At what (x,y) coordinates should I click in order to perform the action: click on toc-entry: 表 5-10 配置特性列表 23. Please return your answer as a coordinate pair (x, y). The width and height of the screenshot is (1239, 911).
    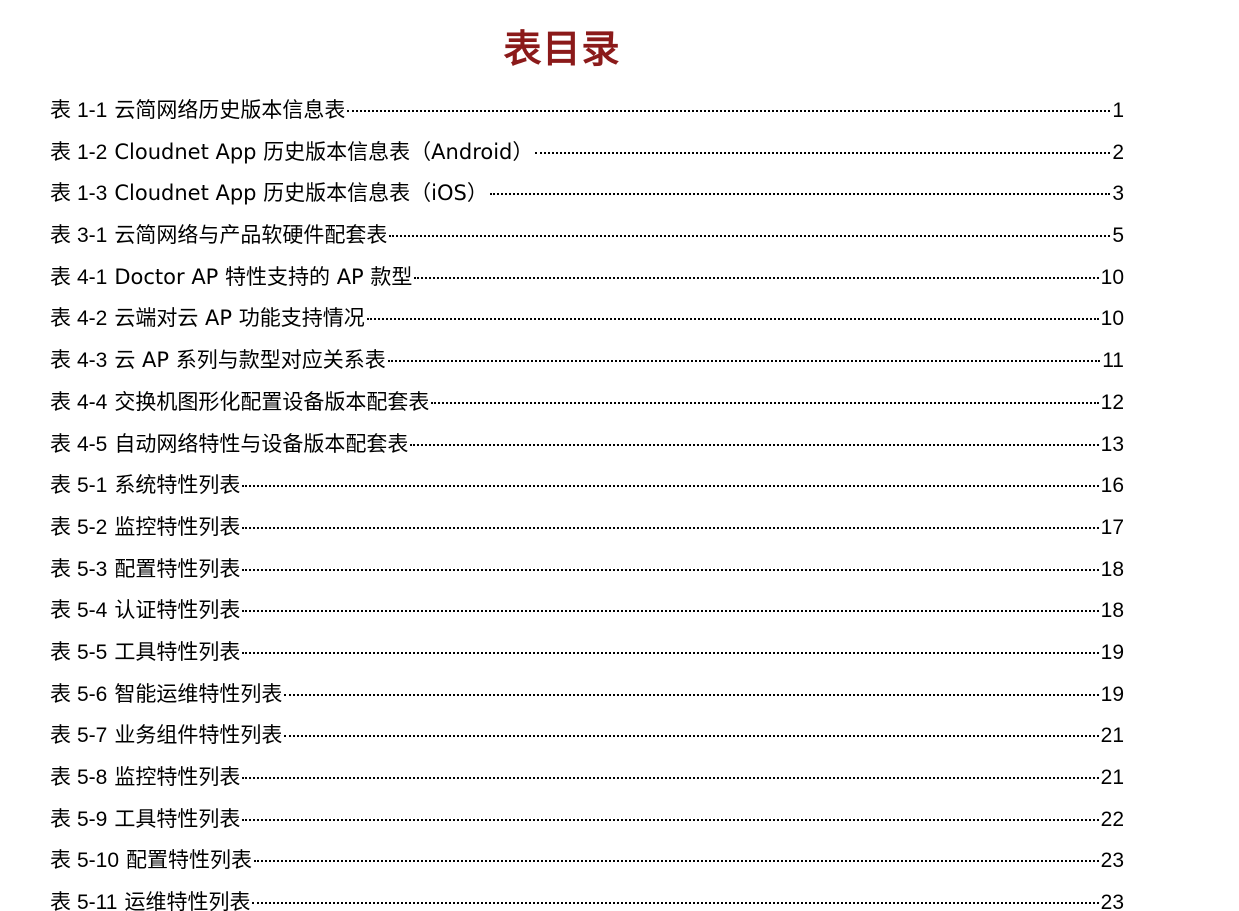
    Looking at the image, I should click on (587, 861).